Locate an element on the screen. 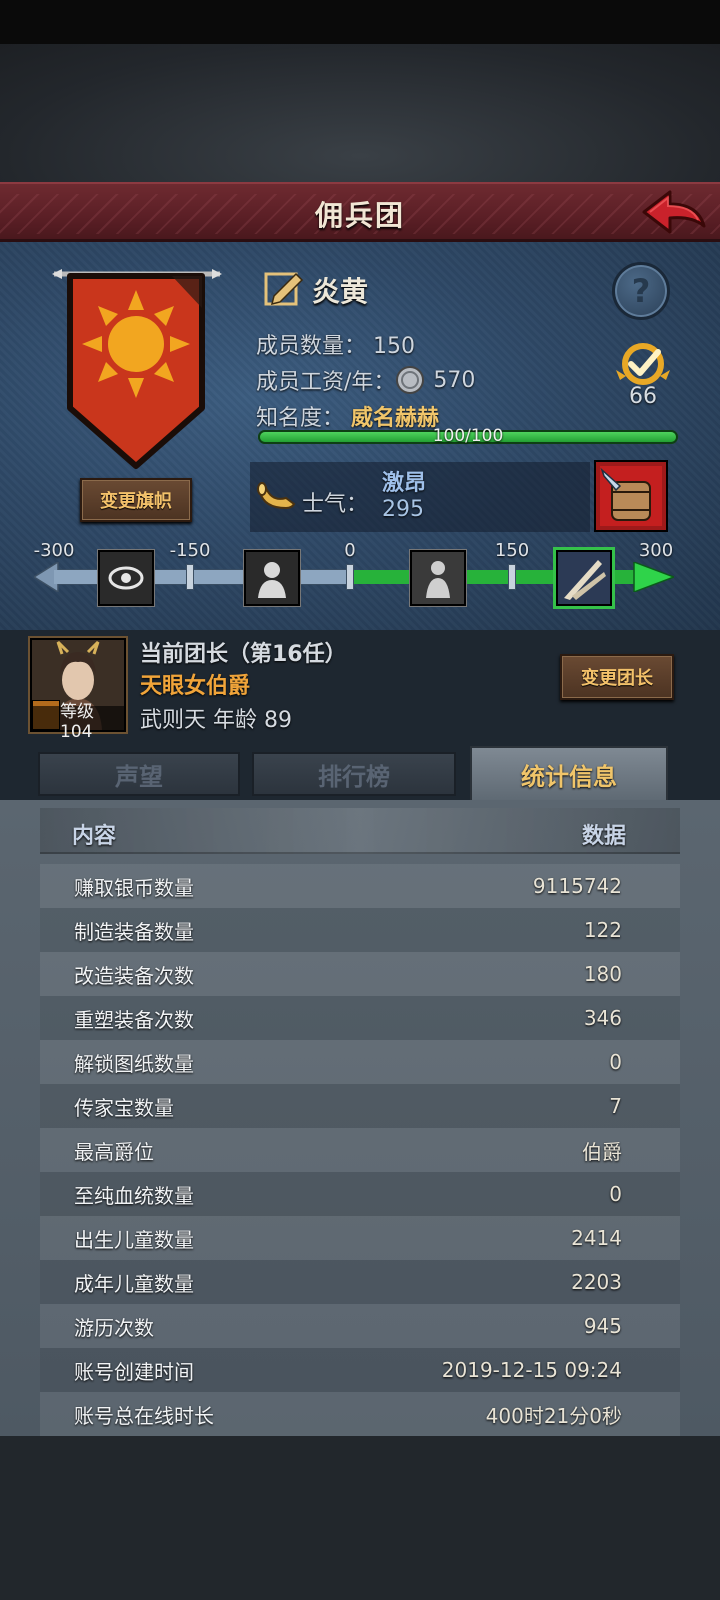  stat-label: 重塑装备次数 is located at coordinates (134, 1019).